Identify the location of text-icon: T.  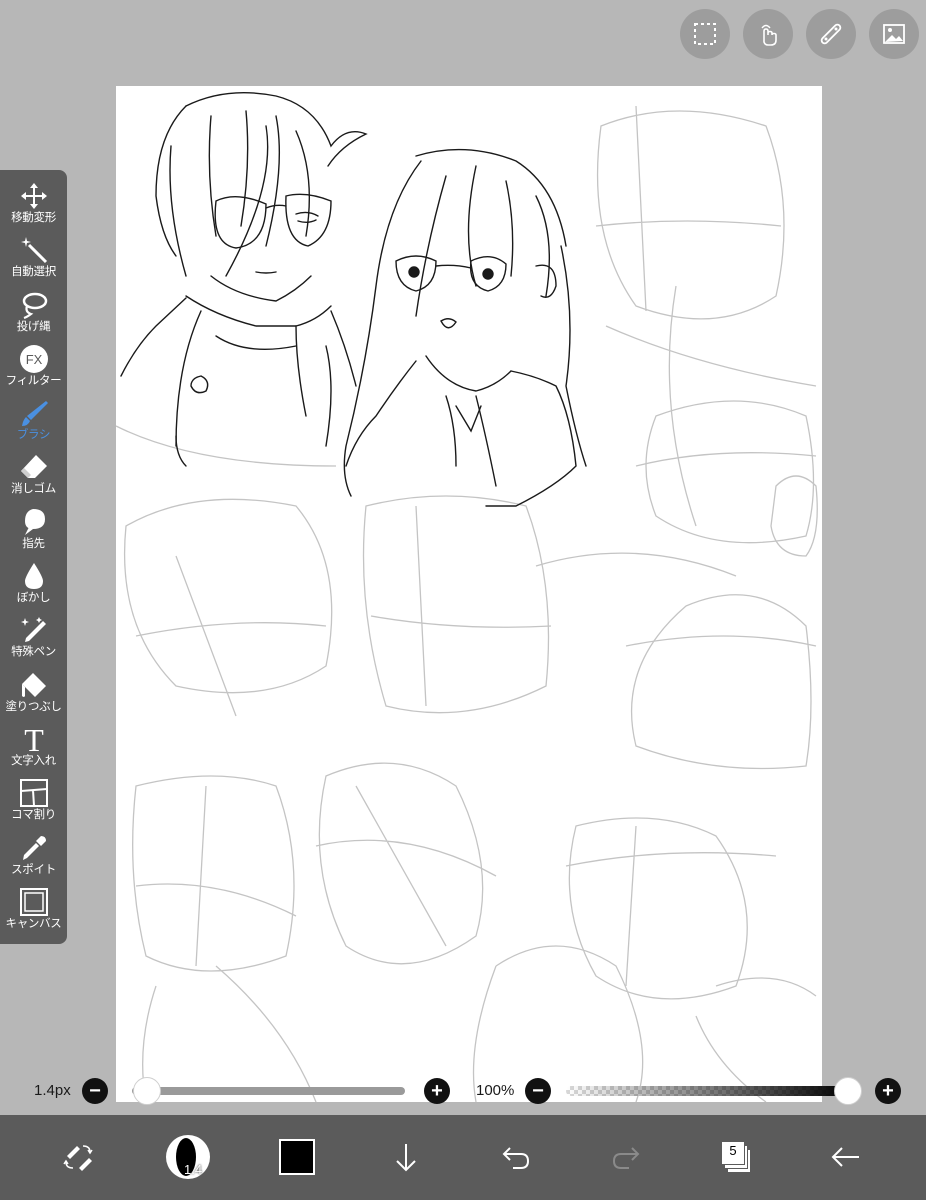
(34, 739).